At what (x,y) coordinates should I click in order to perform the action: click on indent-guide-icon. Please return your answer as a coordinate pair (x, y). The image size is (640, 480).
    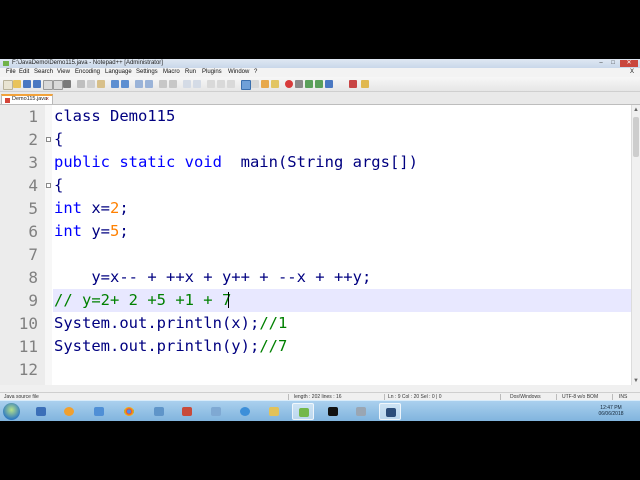
    Looking at the image, I should click on (231, 84).